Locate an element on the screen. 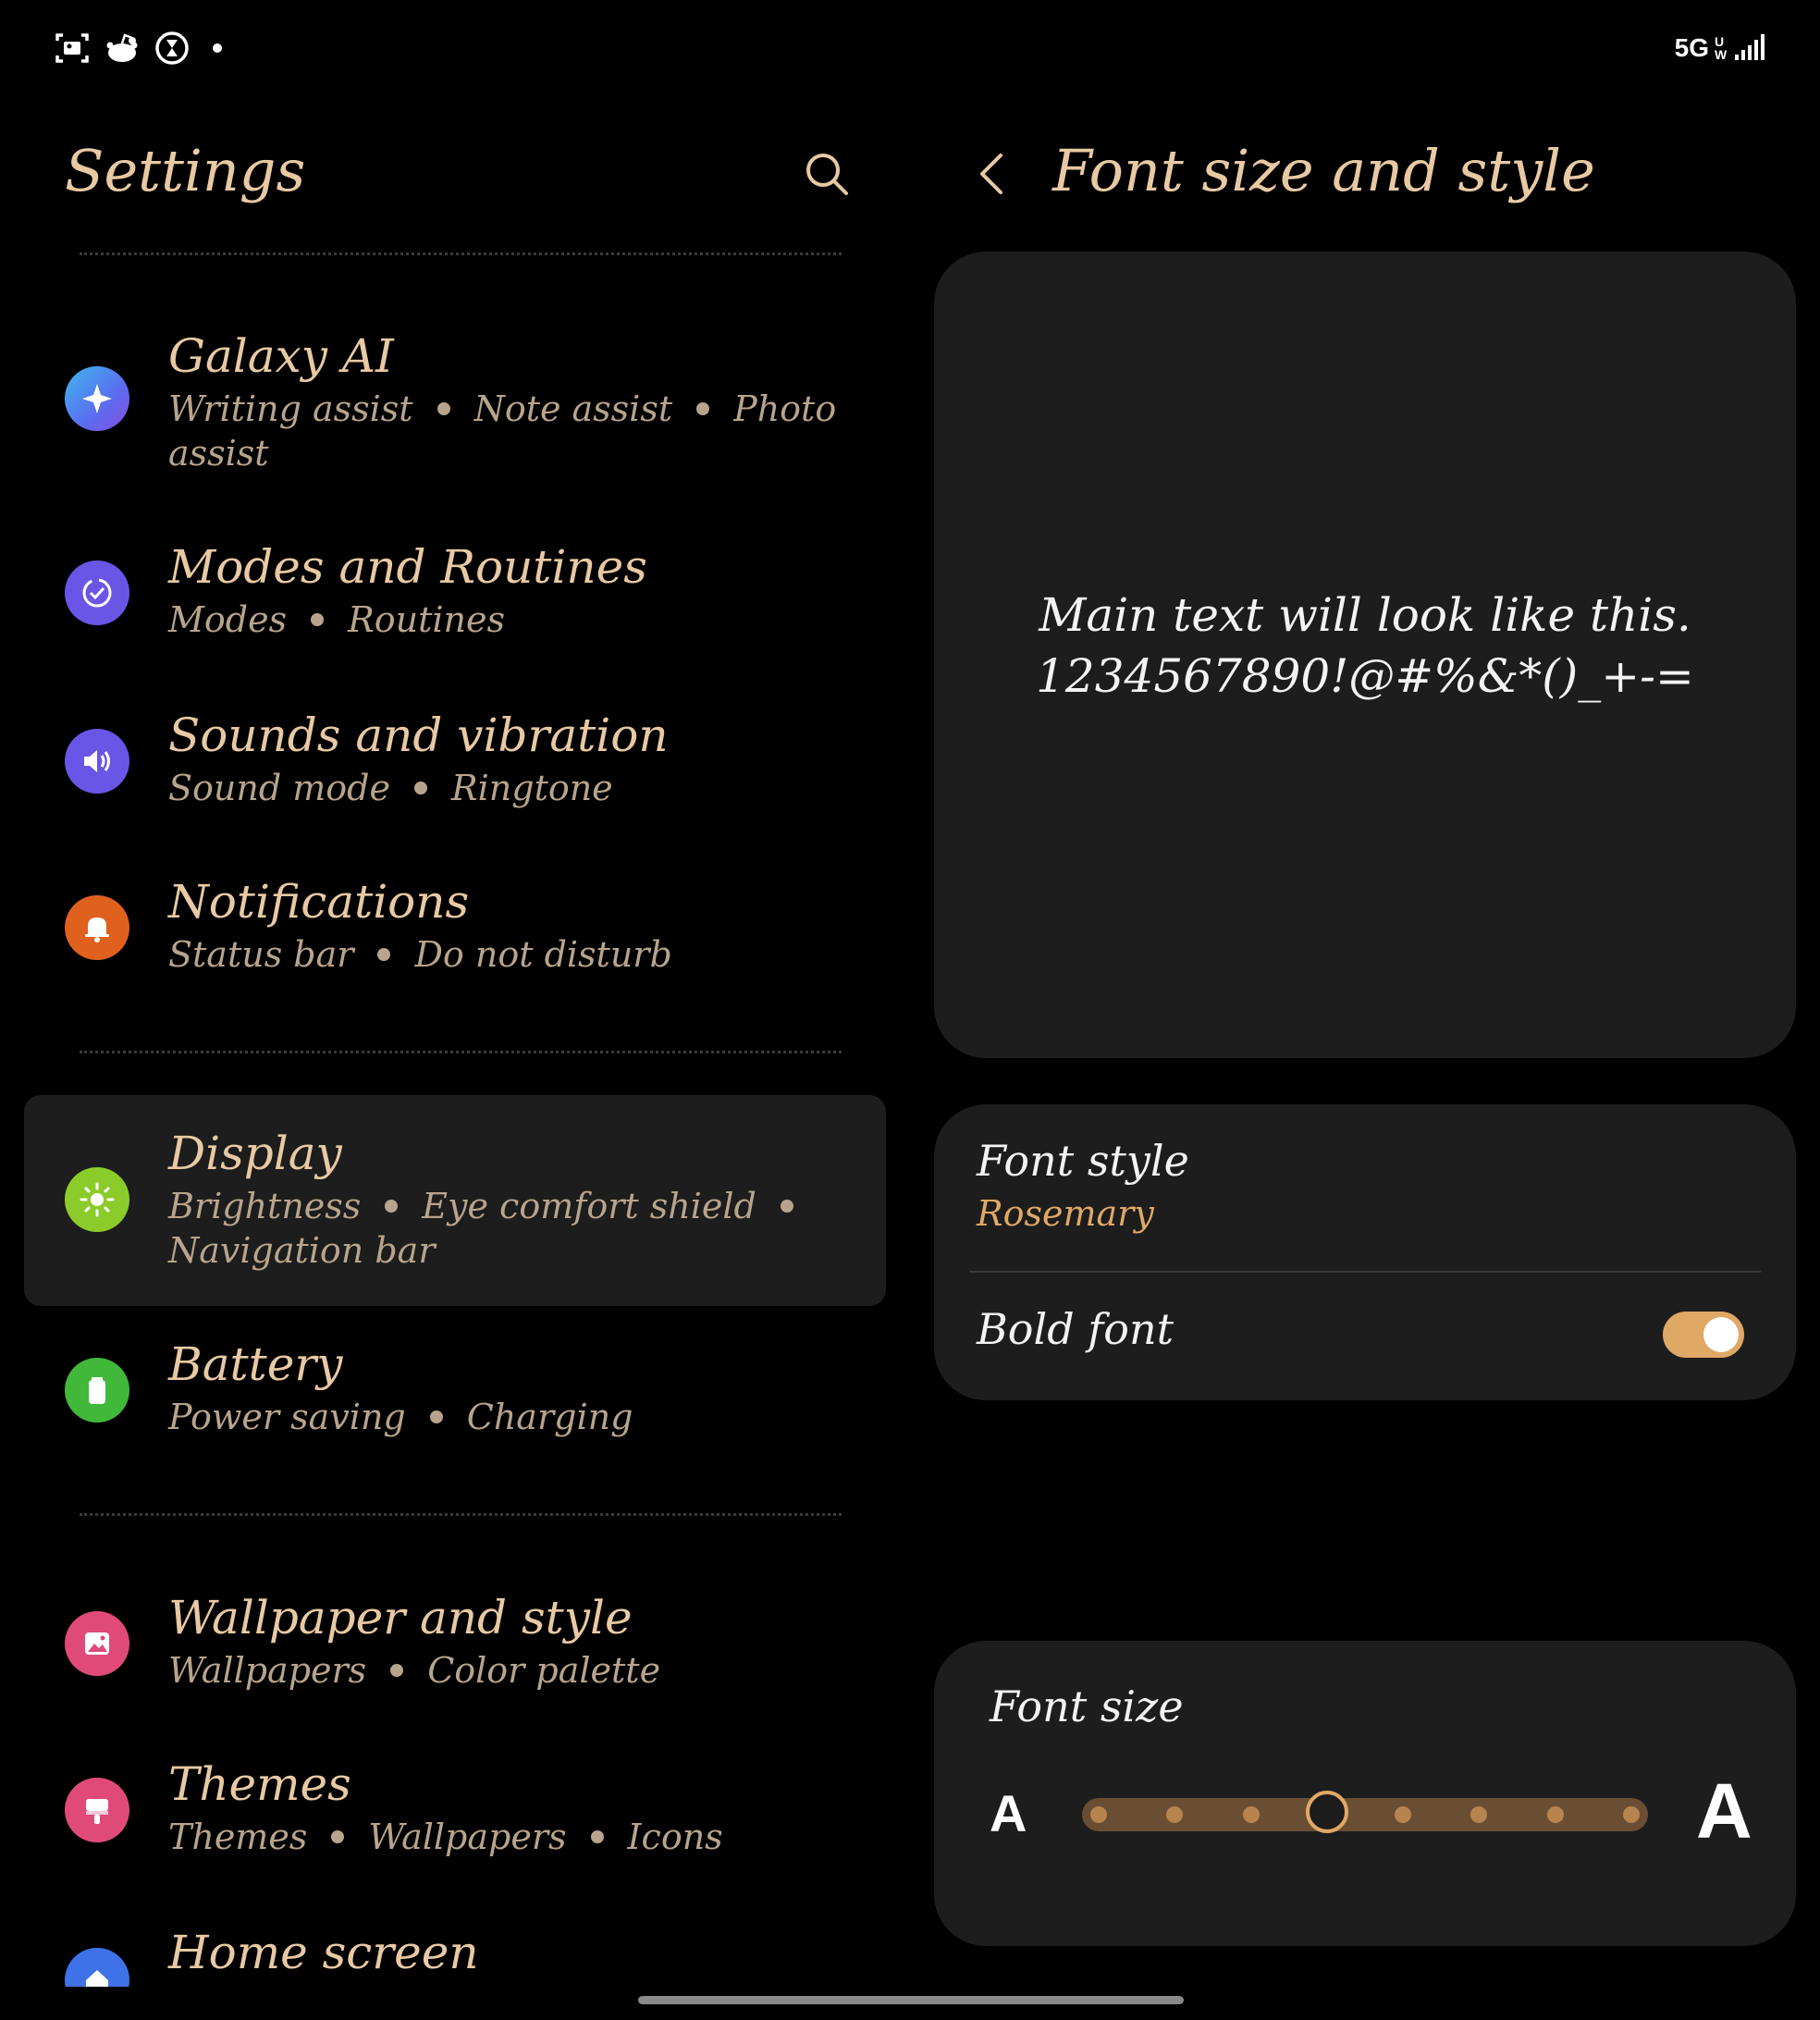 The width and height of the screenshot is (1820, 2020). sun-icon is located at coordinates (97, 1200).